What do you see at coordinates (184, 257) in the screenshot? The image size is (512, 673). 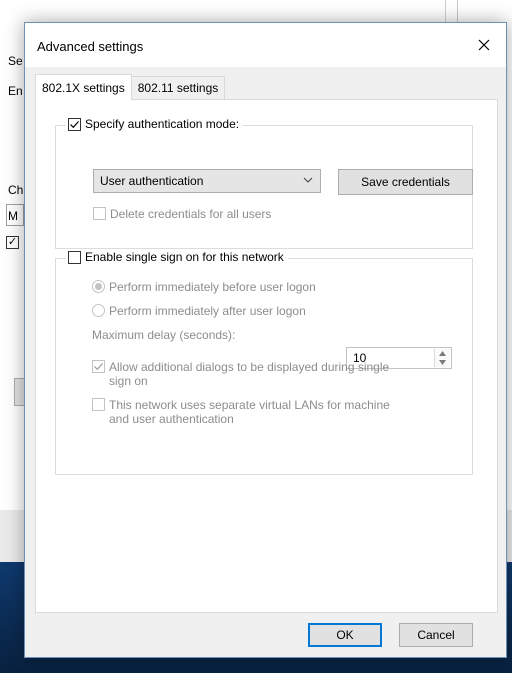 I see `enable-single-sign-on-label: Enable single sign on for this network` at bounding box center [184, 257].